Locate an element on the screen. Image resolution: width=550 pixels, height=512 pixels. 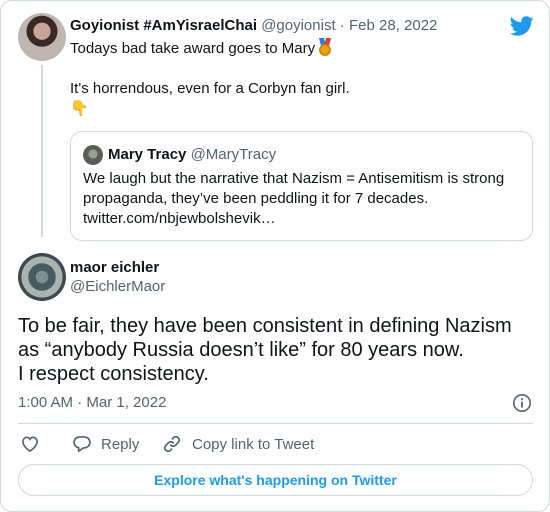
quoted-tweet-header: Mary Tracy @MaryTracy is located at coordinates (192, 155).